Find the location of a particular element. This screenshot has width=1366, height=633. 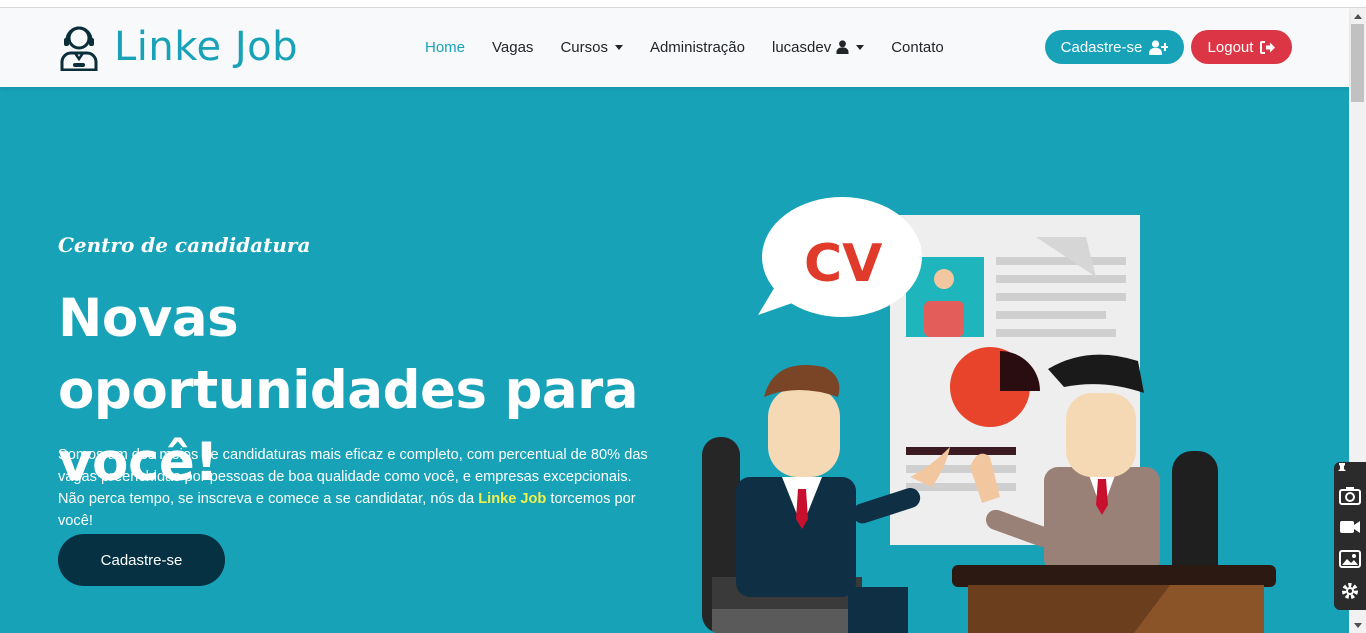

nav-item-cursos: Cursos is located at coordinates (591, 47).